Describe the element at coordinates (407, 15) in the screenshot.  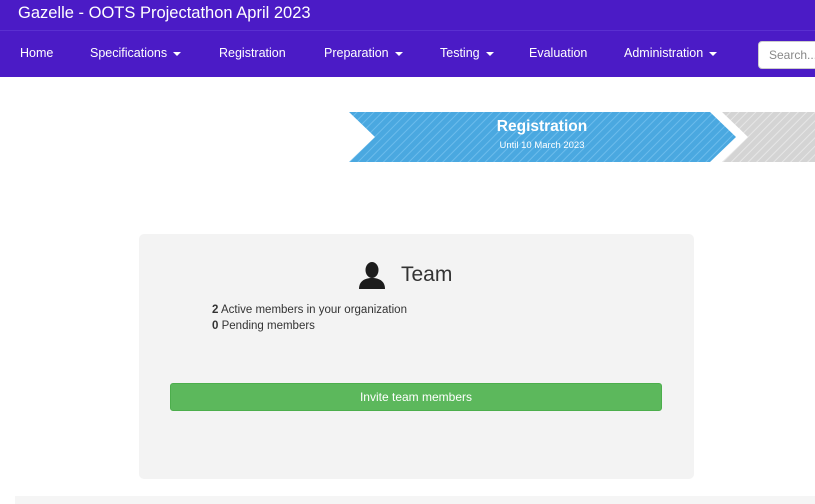
I see `app-header: Gazelle - OOTS Projectathon April 2023` at that location.